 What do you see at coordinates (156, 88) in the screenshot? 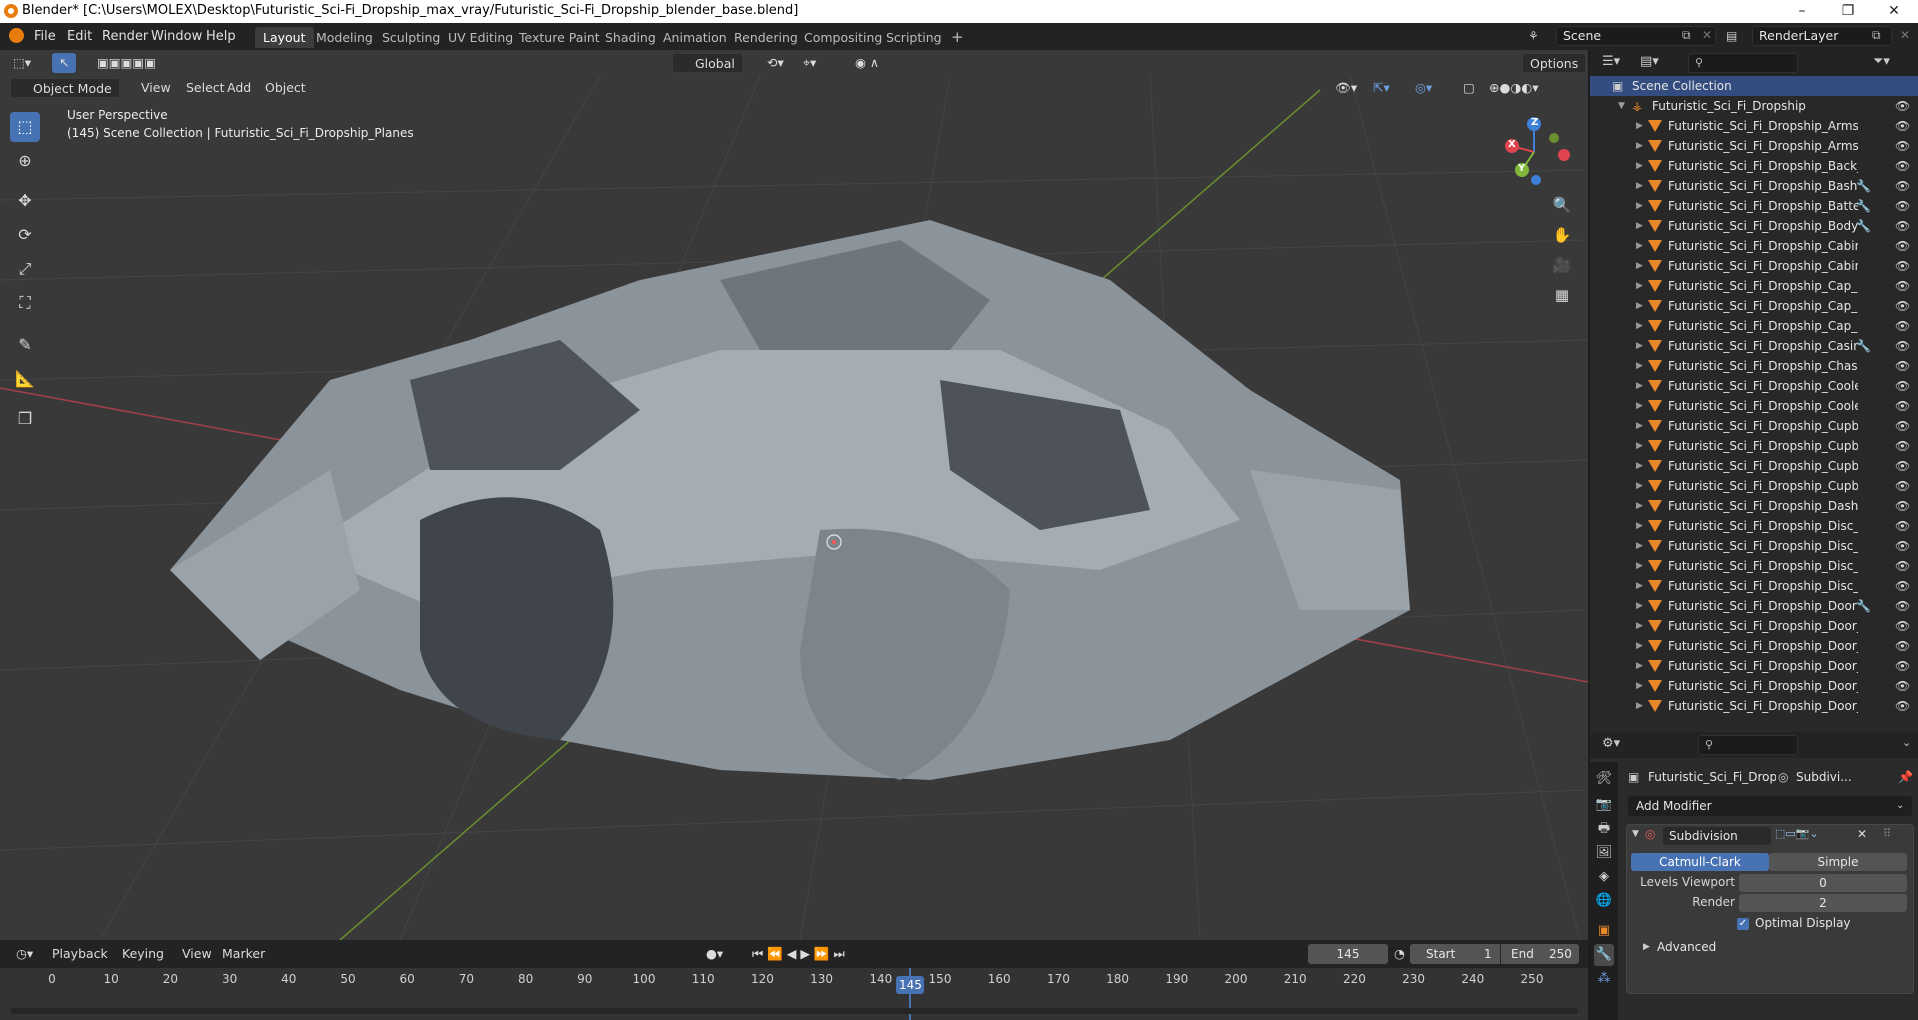
I see `menu-view: View` at bounding box center [156, 88].